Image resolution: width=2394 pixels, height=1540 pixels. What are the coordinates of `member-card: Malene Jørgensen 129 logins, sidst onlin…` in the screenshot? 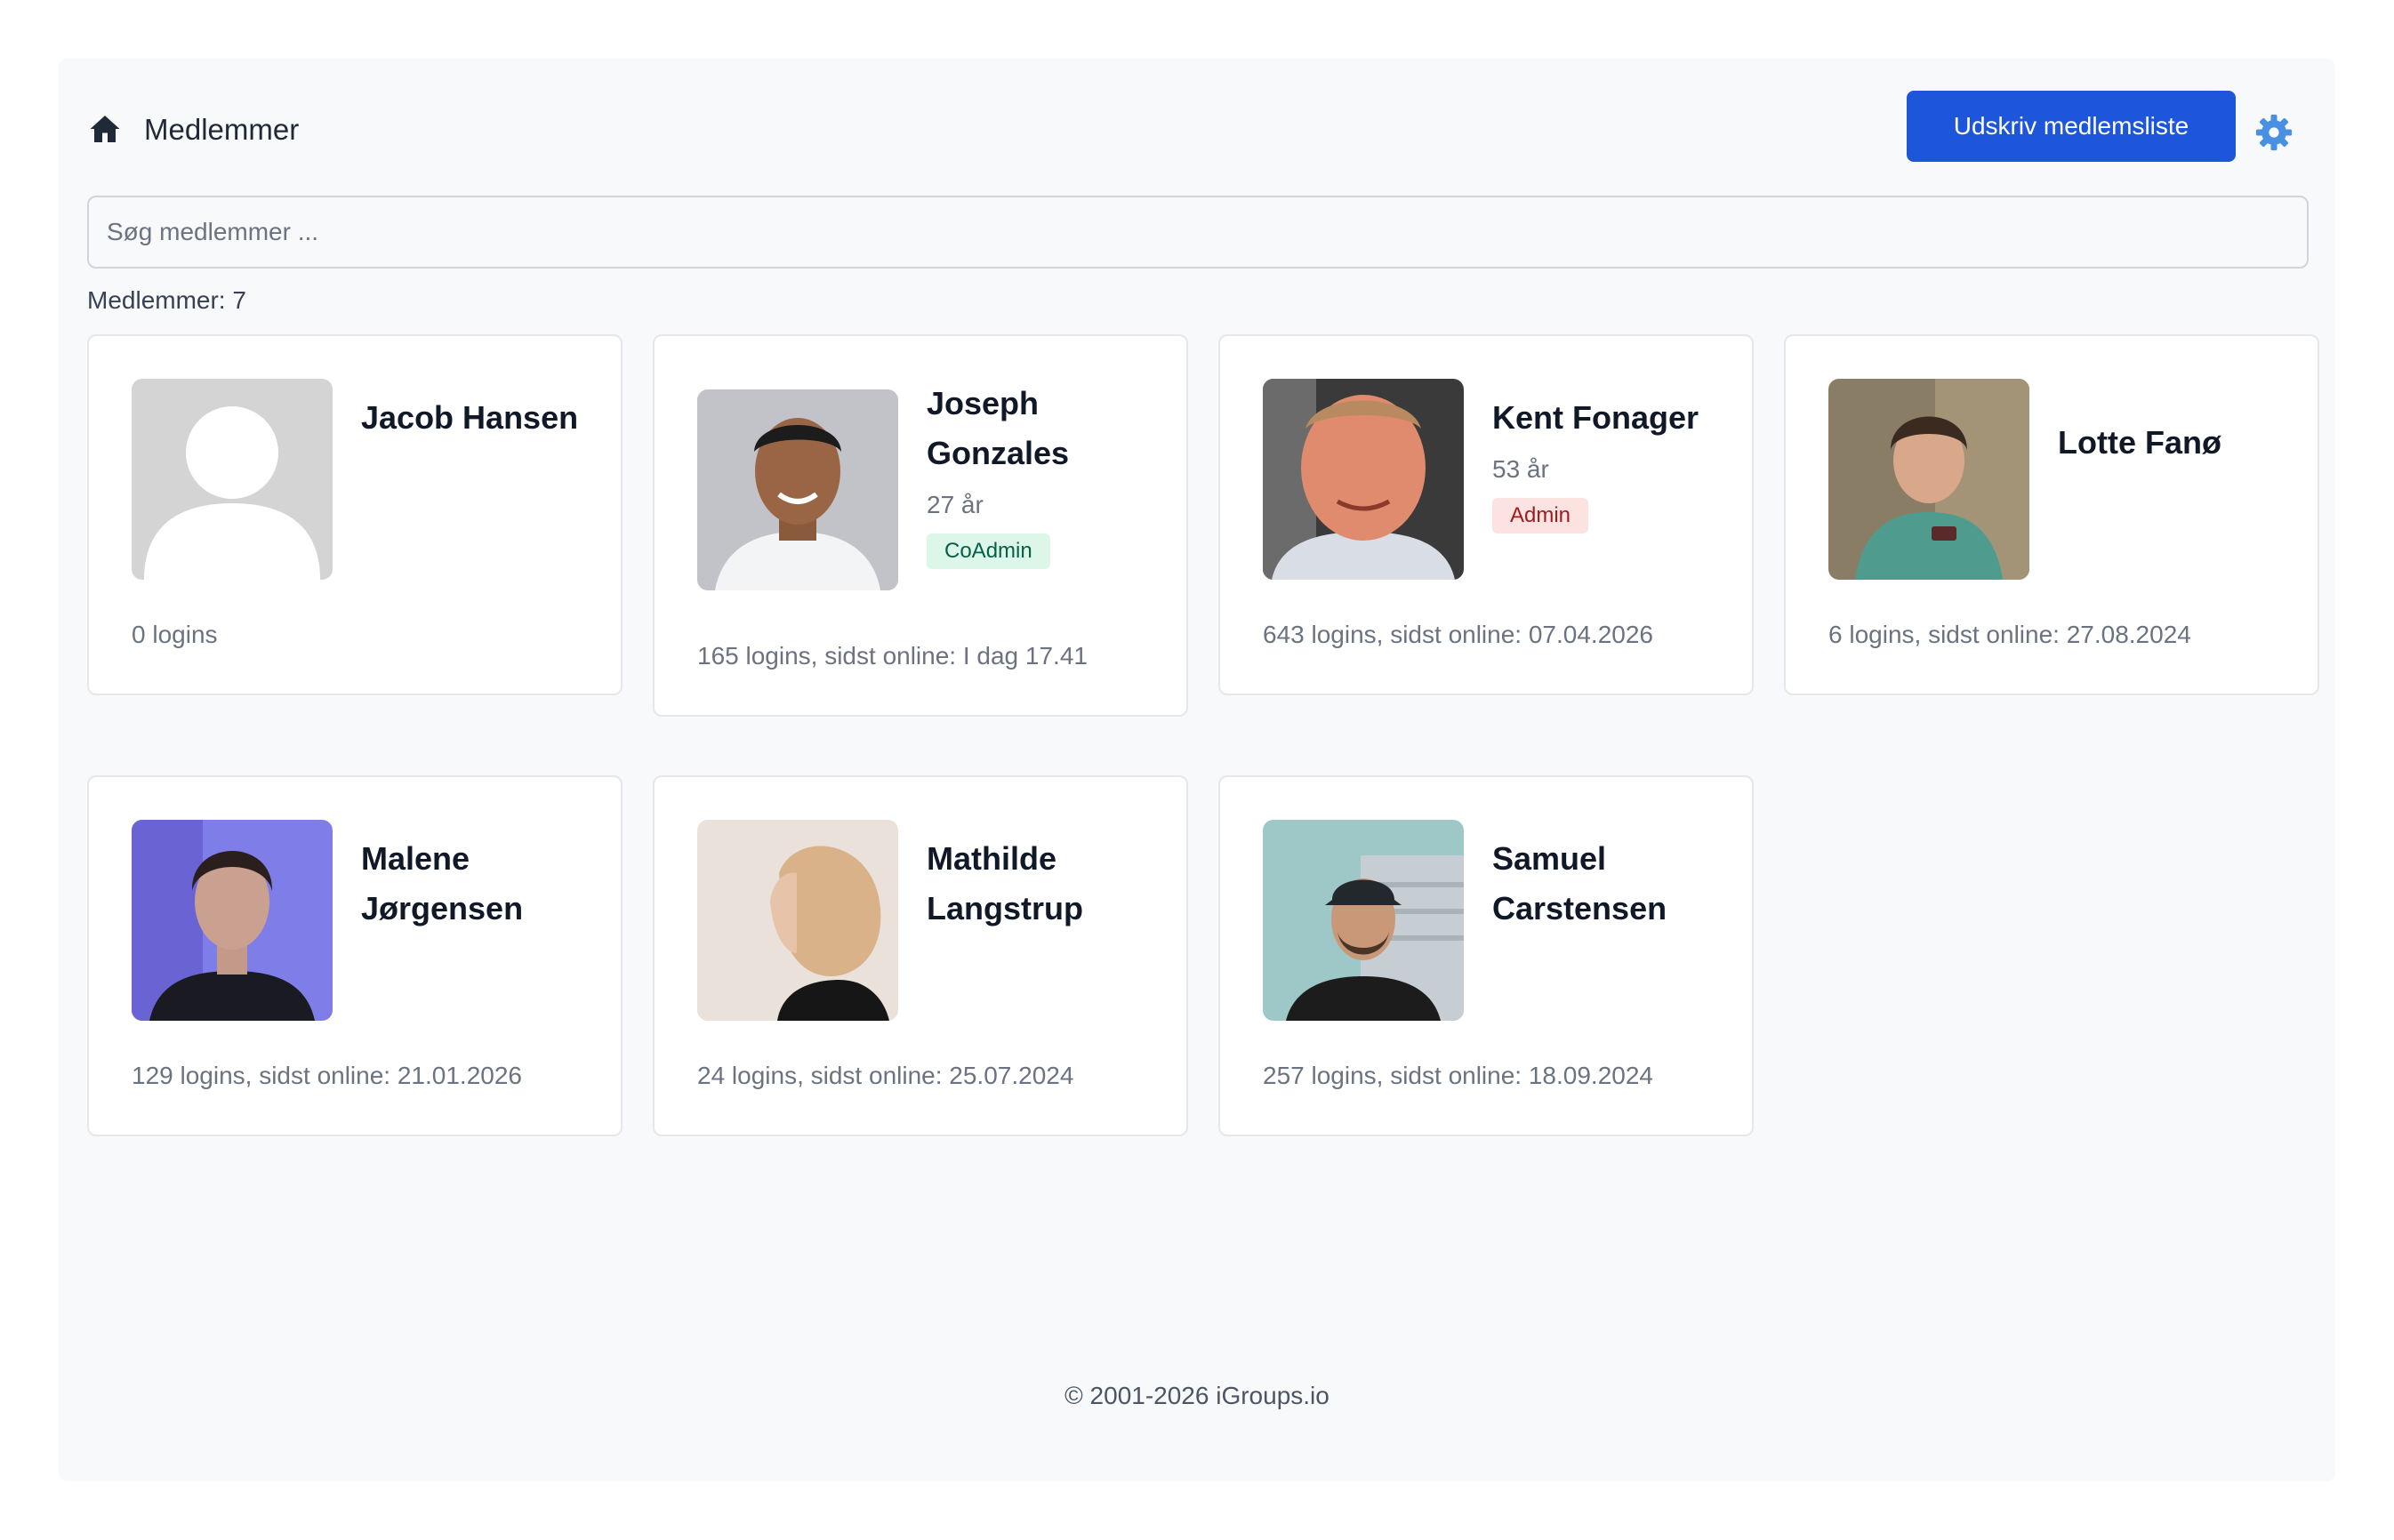 It's located at (355, 956).